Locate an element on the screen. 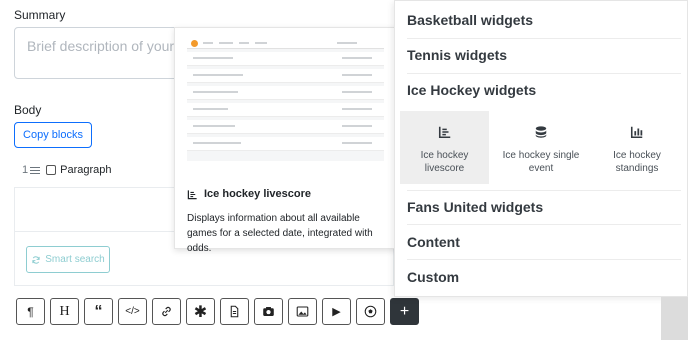 The height and width of the screenshot is (340, 688). paragraph-label: Paragraph is located at coordinates (86, 170).